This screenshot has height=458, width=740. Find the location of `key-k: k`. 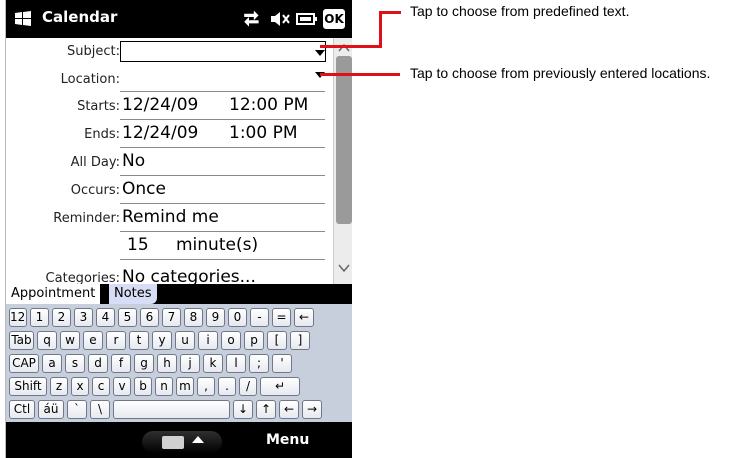

key-k: k is located at coordinates (213, 363).